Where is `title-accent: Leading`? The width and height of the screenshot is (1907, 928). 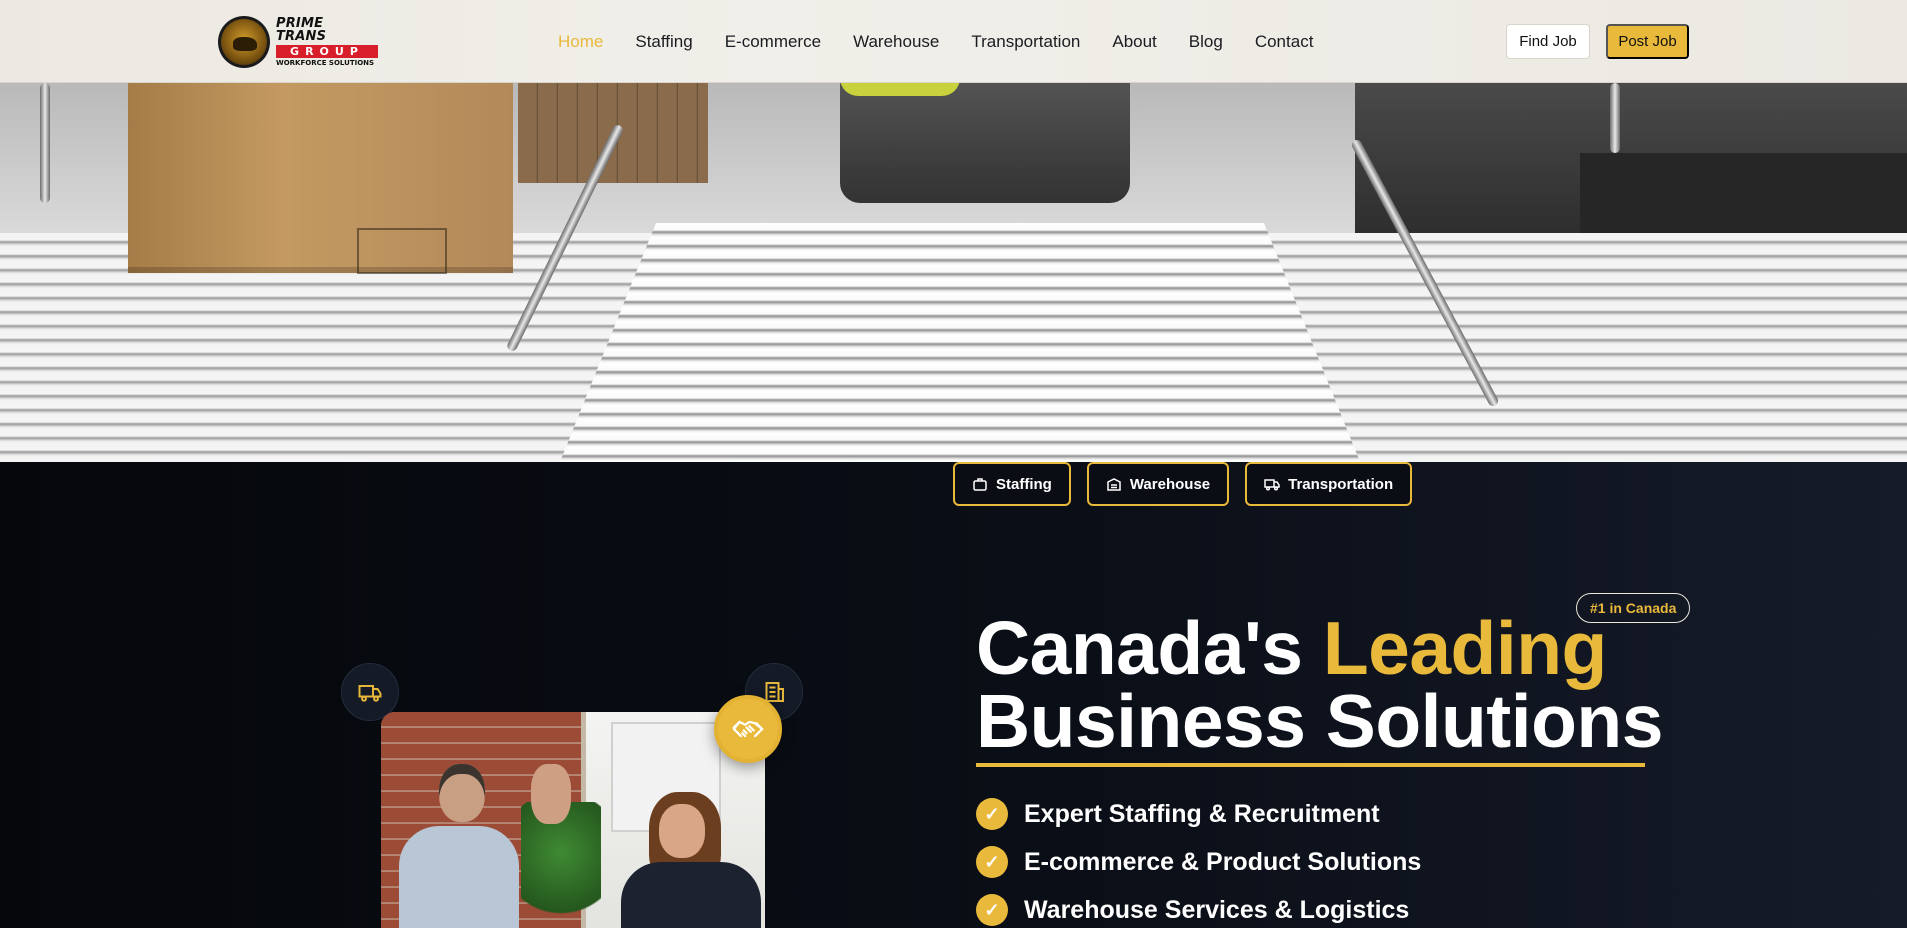
title-accent: Leading is located at coordinates (1465, 648).